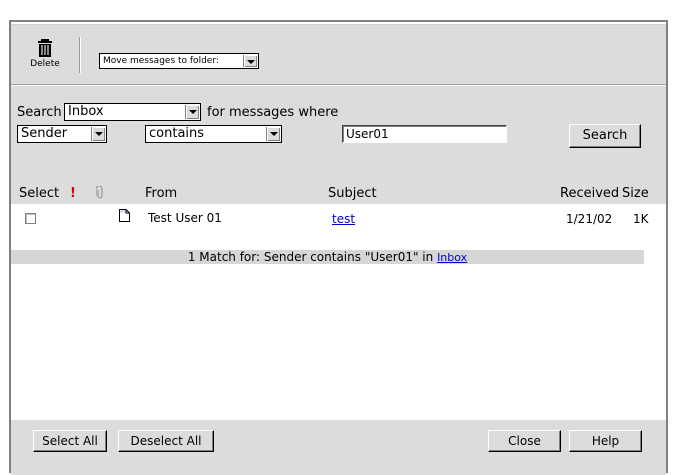 The image size is (679, 475). I want to click on search-value-text: User01, so click(367, 134).